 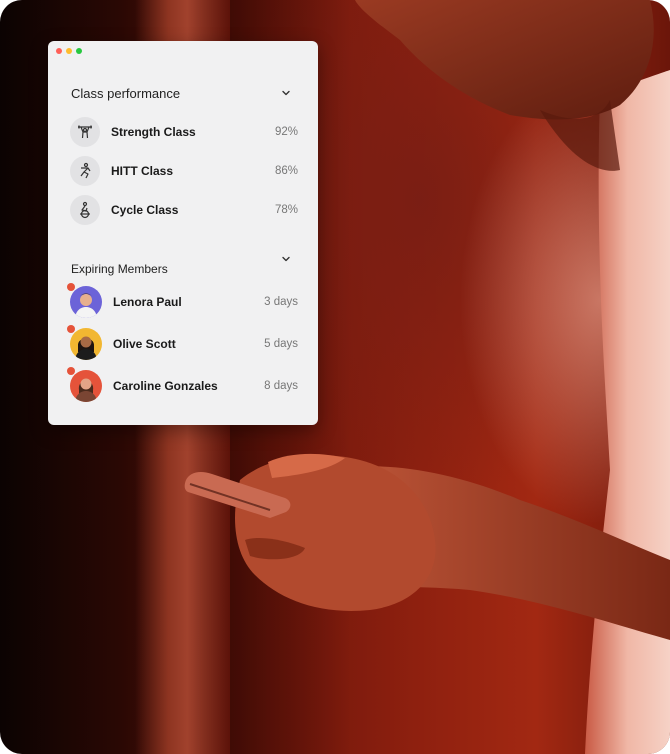 I want to click on member-name: Caroline Gonzales, so click(x=165, y=386).